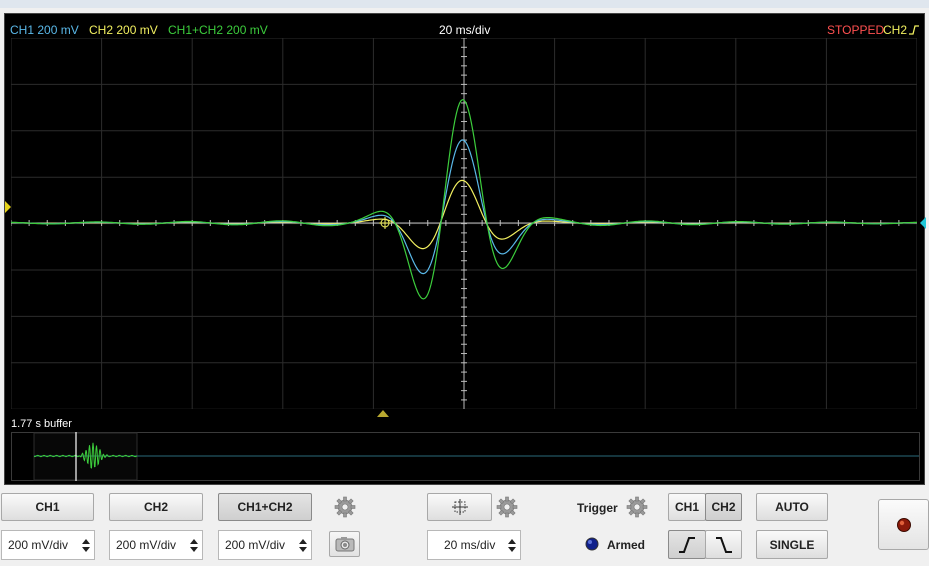 The width and height of the screenshot is (929, 566). I want to click on camera-icon, so click(344, 544).